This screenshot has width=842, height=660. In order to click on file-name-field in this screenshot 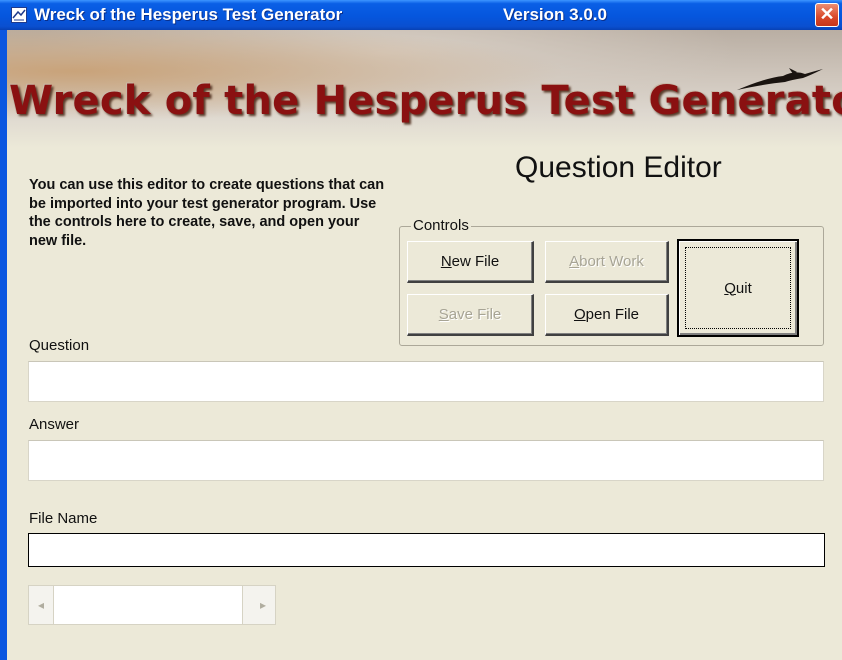, I will do `click(426, 550)`.